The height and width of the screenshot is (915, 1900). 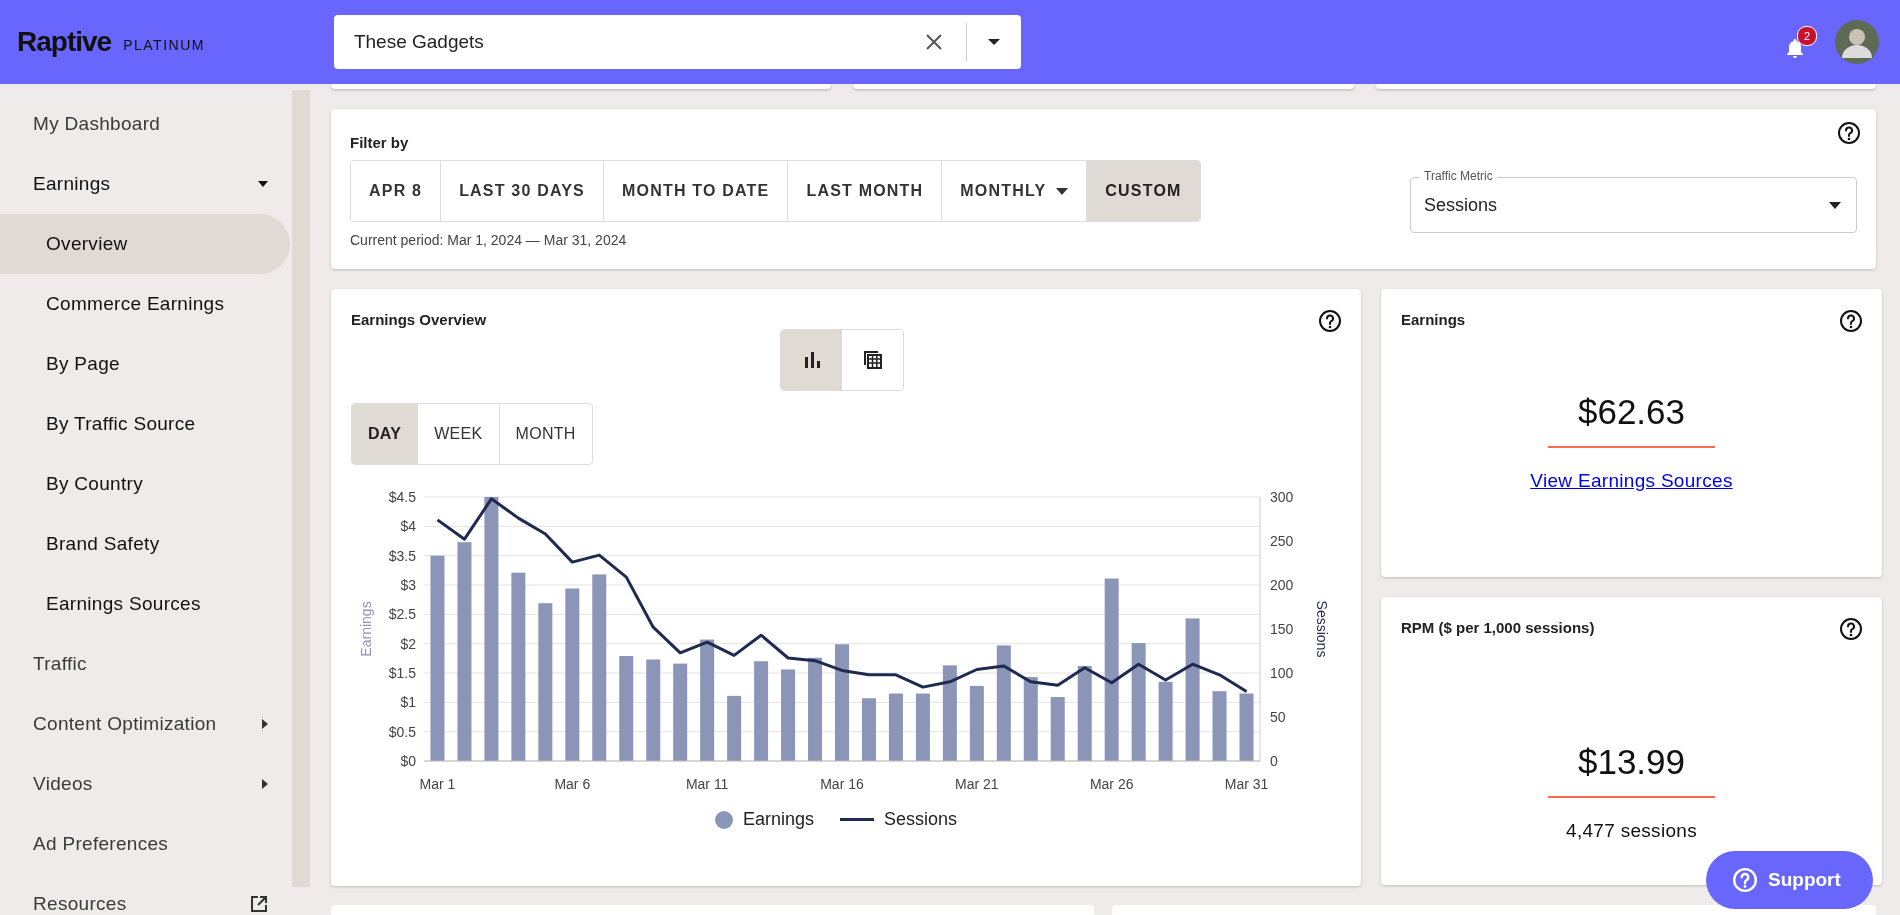 What do you see at coordinates (1111, 784) in the screenshot?
I see `axis-tick-label: Mar 26` at bounding box center [1111, 784].